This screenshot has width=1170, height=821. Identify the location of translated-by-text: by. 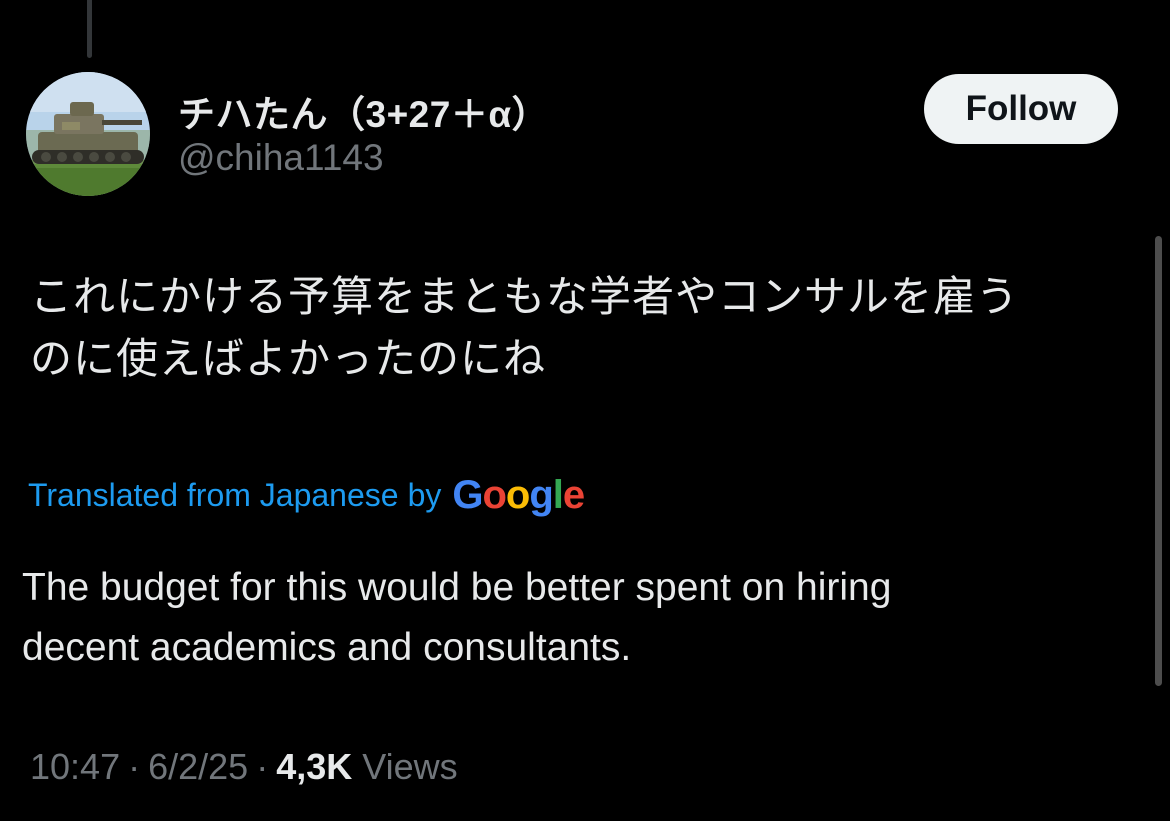
(424, 494).